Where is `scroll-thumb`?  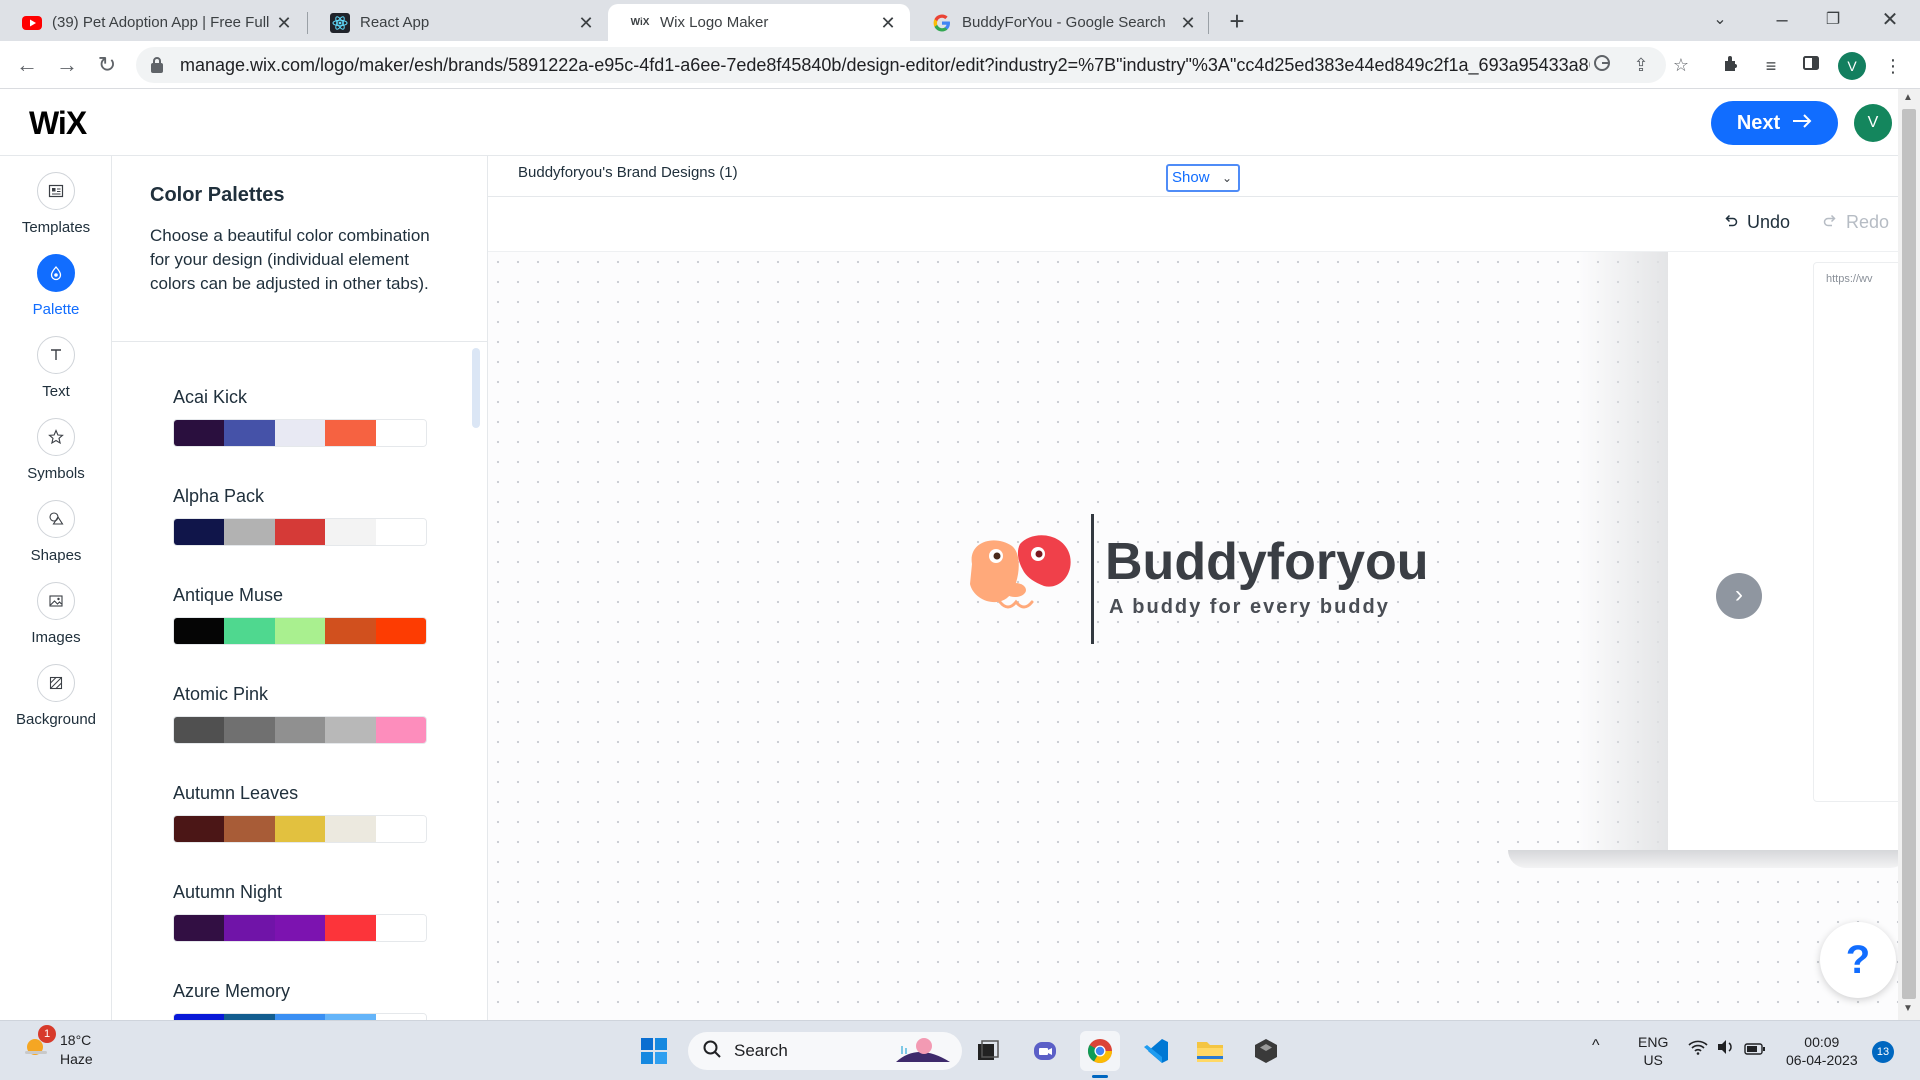
scroll-thumb is located at coordinates (1909, 554).